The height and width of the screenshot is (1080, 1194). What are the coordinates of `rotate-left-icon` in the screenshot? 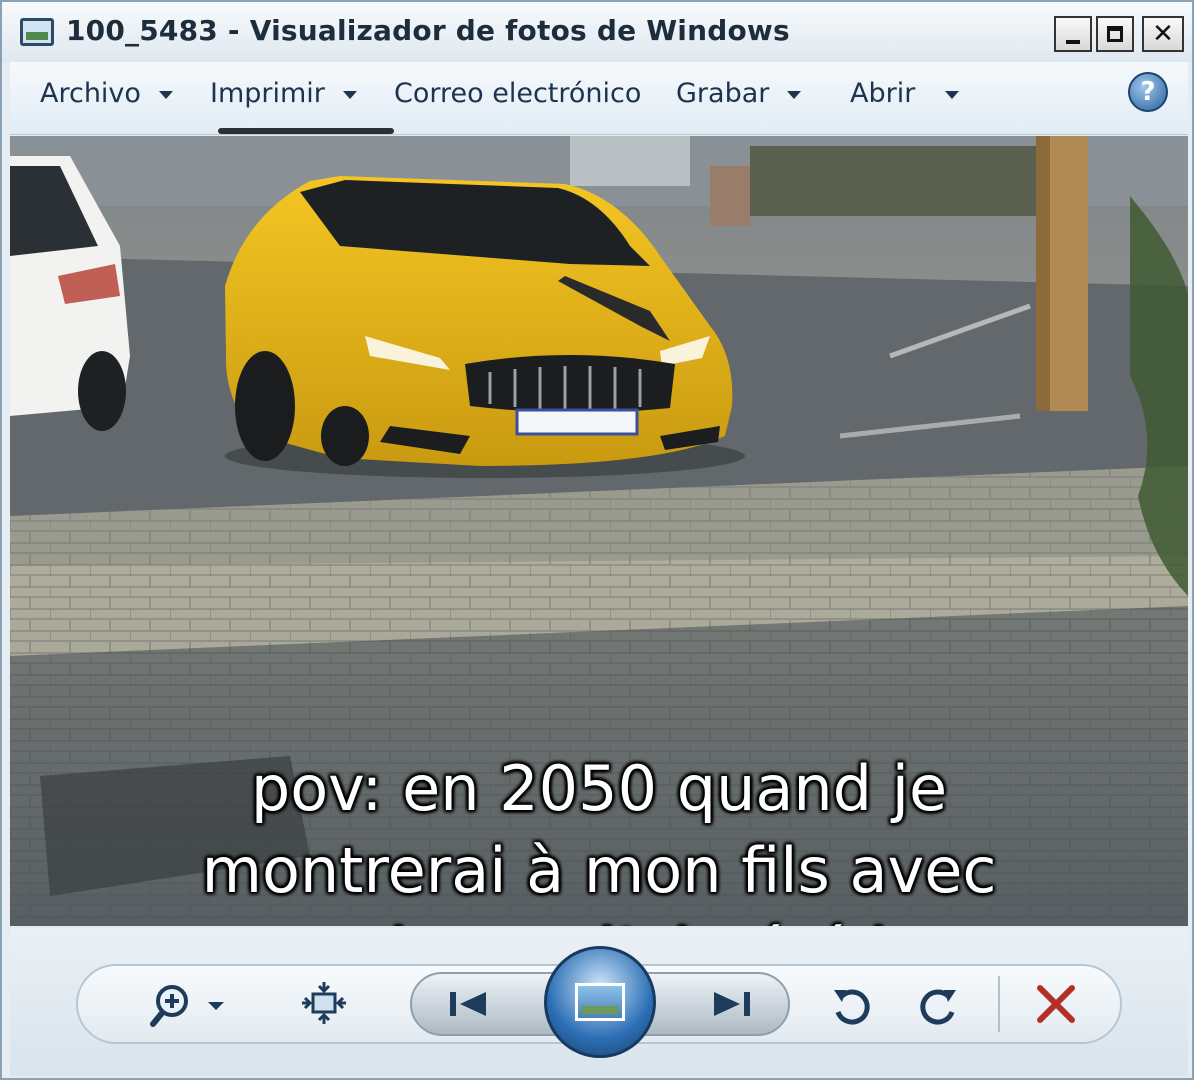 It's located at (852, 1007).